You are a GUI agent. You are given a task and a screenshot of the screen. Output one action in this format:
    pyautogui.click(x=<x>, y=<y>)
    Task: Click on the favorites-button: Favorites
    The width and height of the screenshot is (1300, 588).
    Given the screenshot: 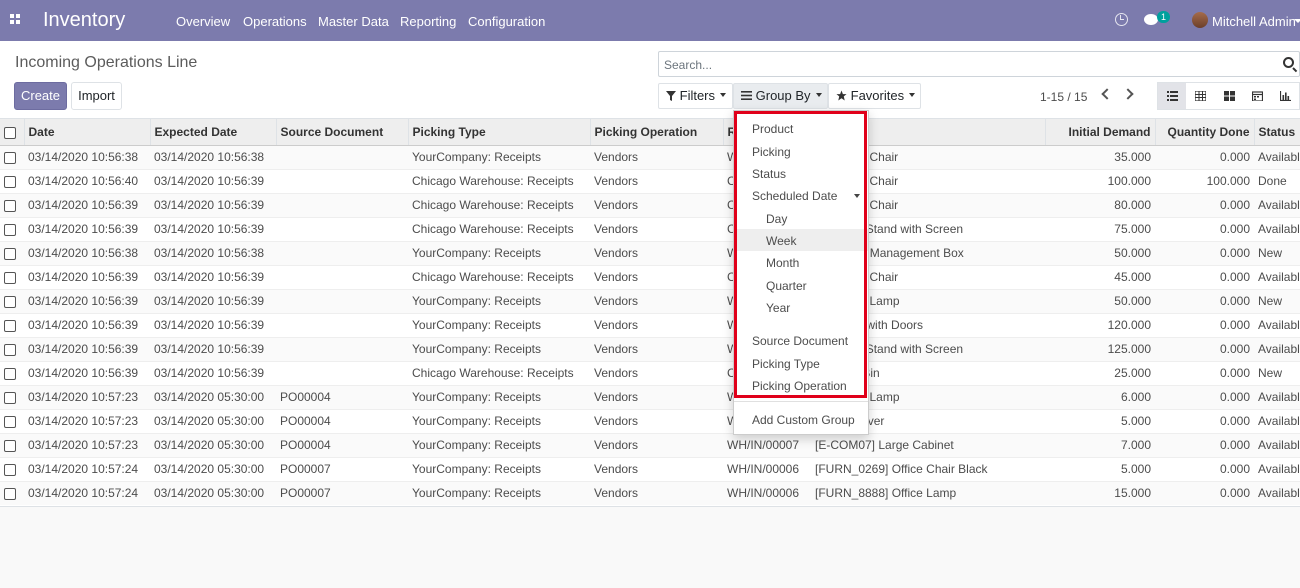 What is the action you would take?
    pyautogui.click(x=874, y=96)
    